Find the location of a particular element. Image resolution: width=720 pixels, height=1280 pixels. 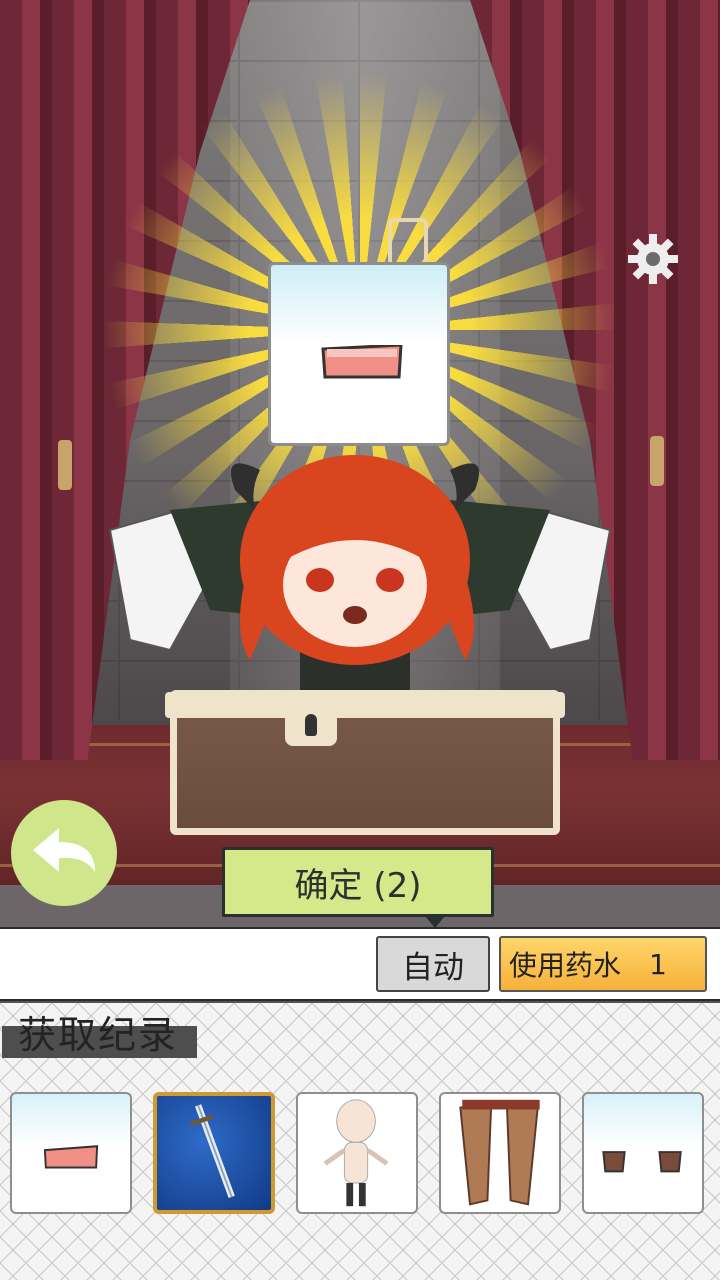

potion-count: 1 is located at coordinates (658, 964).